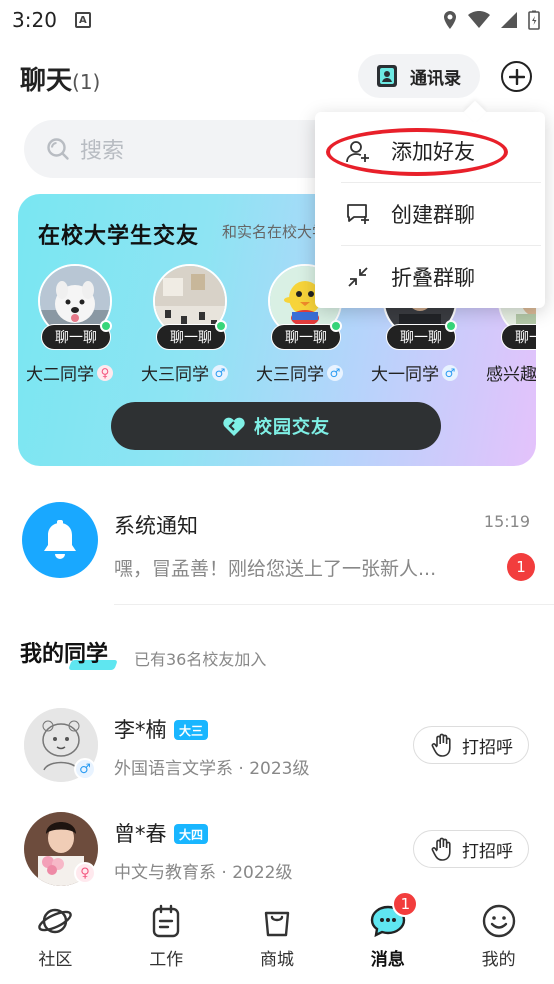 This screenshot has width=554, height=984. What do you see at coordinates (405, 904) in the screenshot?
I see `nav-unread-badge: 1` at bounding box center [405, 904].